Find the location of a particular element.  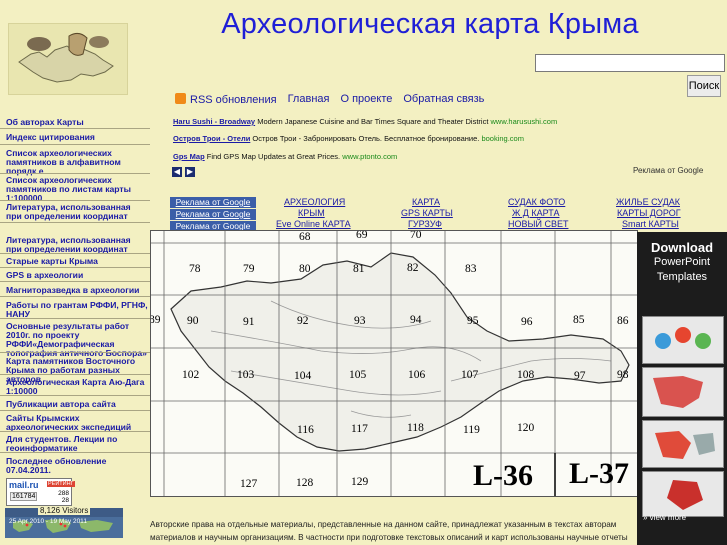

map-cell: 69 is located at coordinates (362, 236).